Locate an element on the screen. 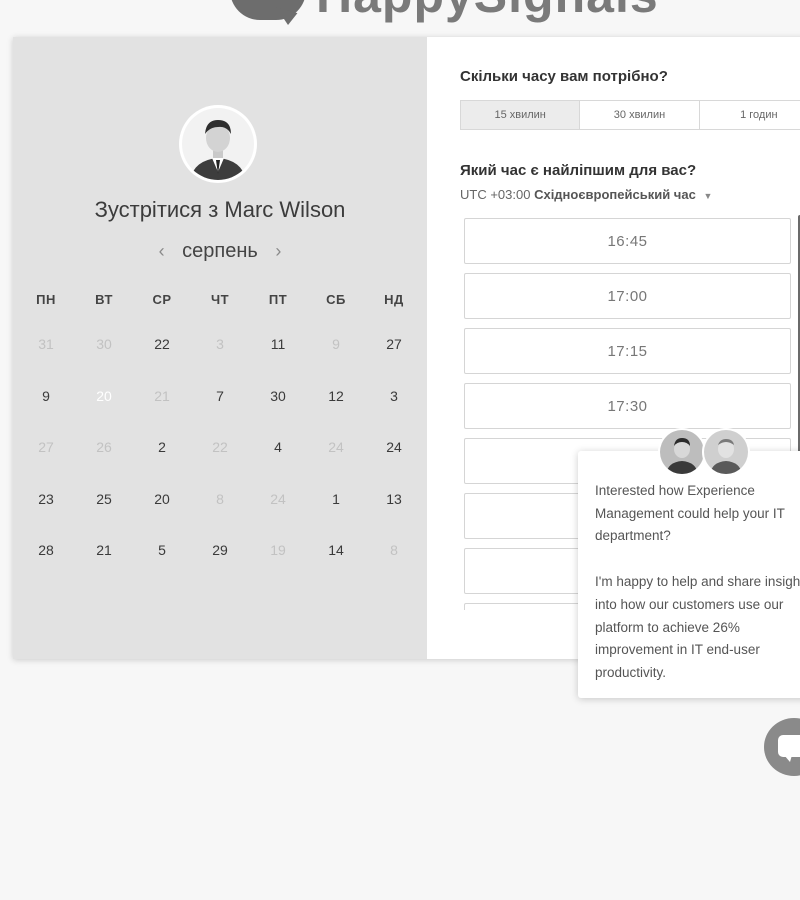 This screenshot has height=900, width=800. calendar-day: 2 is located at coordinates (162, 447).